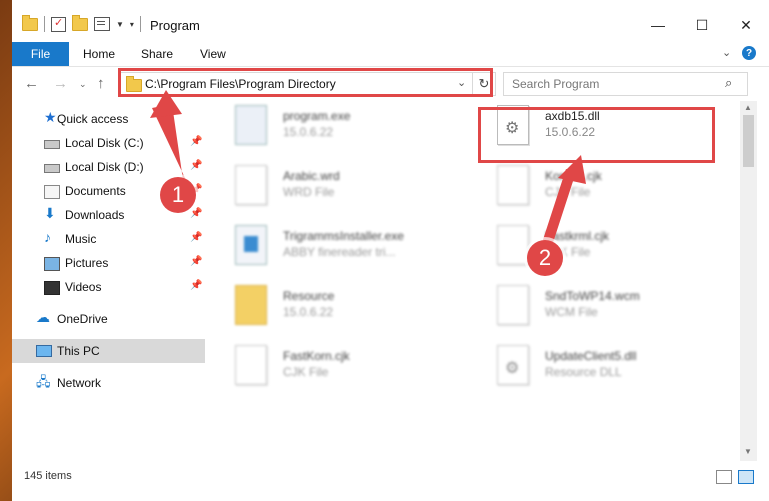 The image size is (769, 501). What do you see at coordinates (166, 104) in the screenshot?
I see `arrow-1-head` at bounding box center [166, 104].